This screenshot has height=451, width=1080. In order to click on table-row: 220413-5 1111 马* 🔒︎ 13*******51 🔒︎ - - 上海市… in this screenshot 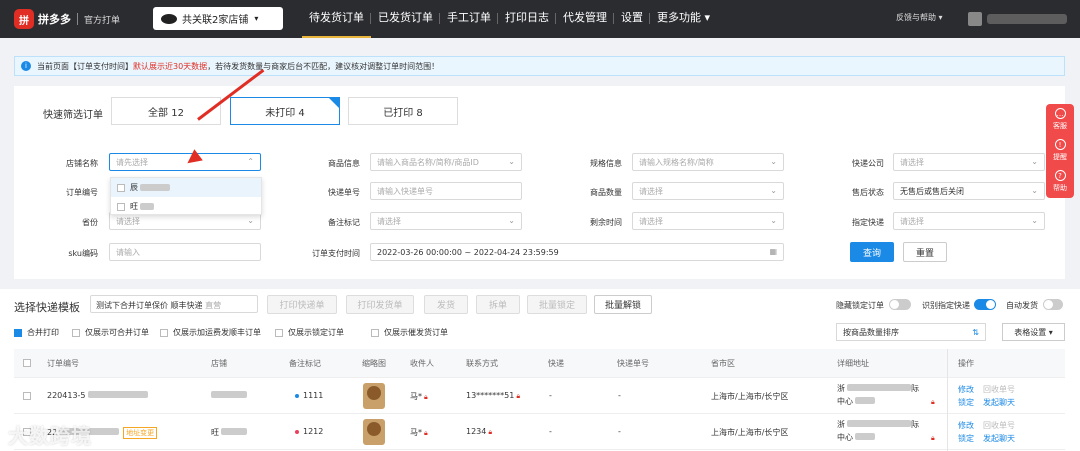, I will do `click(539, 396)`.